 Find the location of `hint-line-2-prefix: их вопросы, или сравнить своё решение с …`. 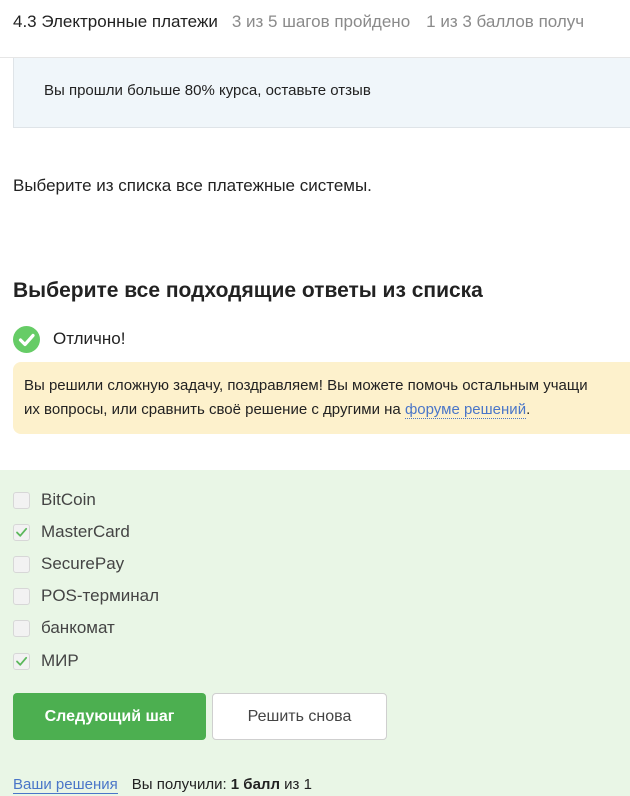

hint-line-2-prefix: их вопросы, или сравнить своё решение с … is located at coordinates (214, 409).